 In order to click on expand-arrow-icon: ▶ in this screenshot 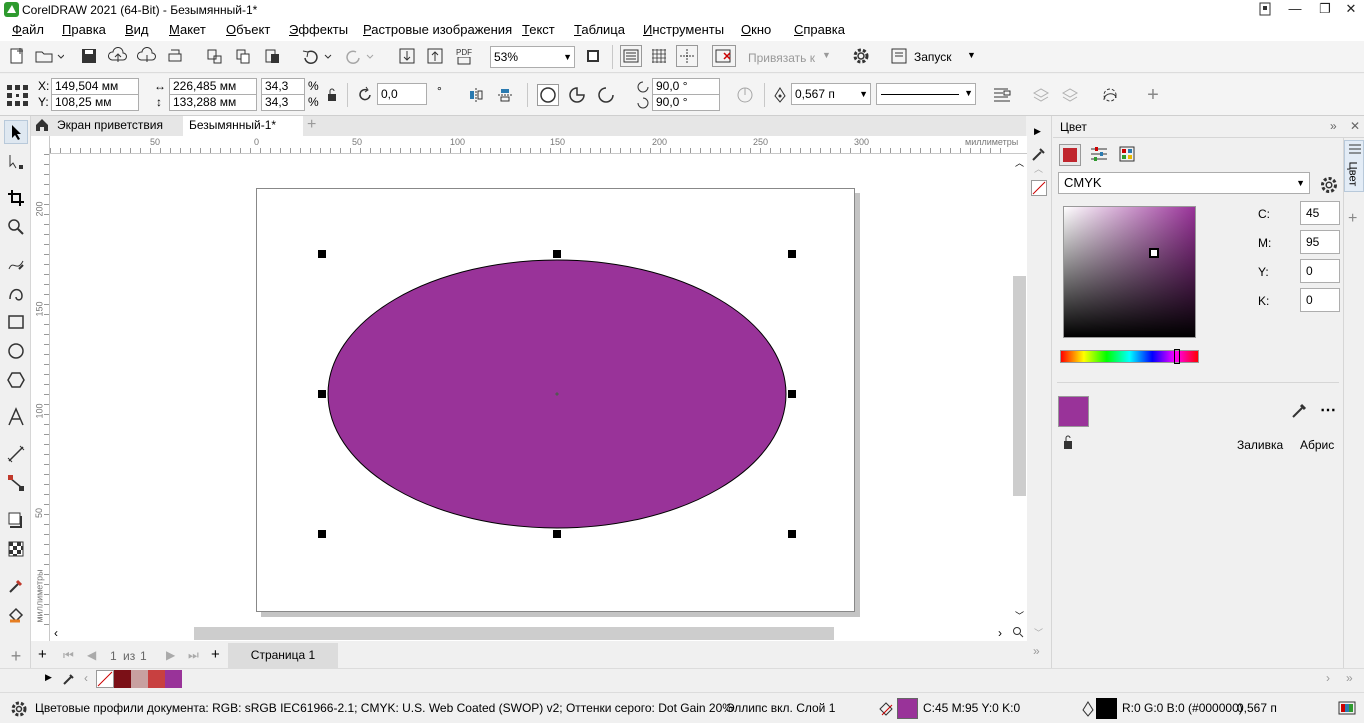, I will do `click(1037, 131)`.